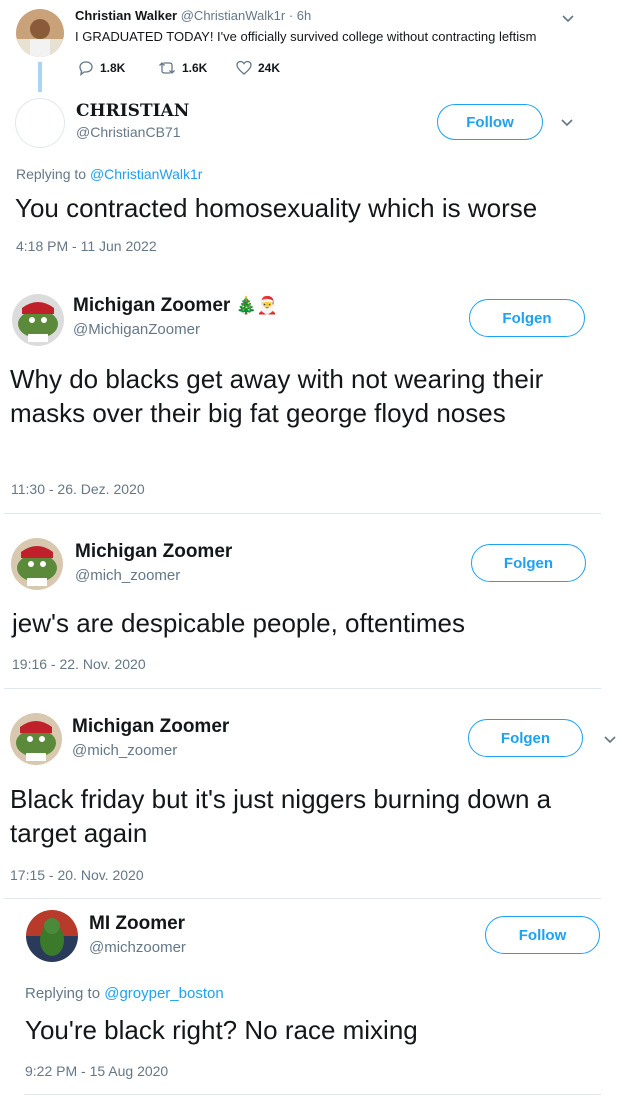 The height and width of the screenshot is (1098, 624). I want to click on author-name: Christian Walker, so click(126, 15).